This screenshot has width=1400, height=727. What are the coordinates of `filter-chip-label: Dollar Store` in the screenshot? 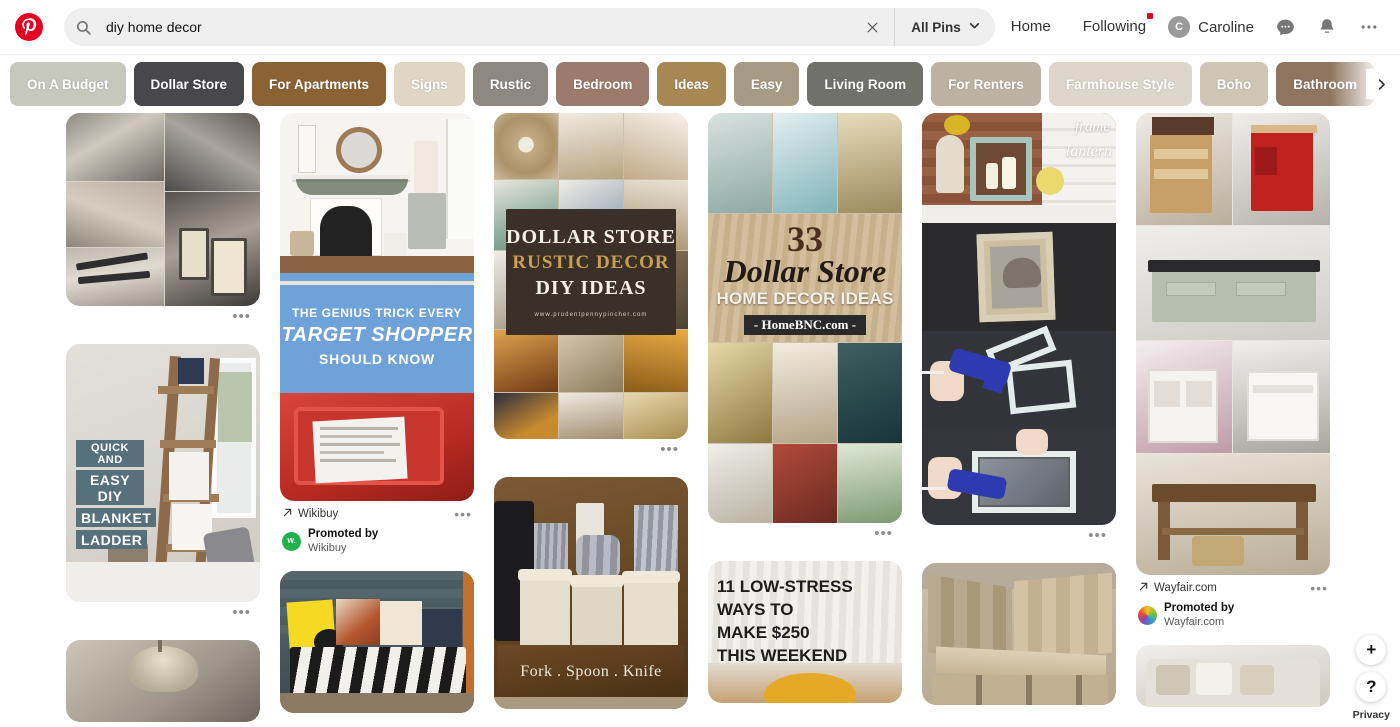 It's located at (189, 84).